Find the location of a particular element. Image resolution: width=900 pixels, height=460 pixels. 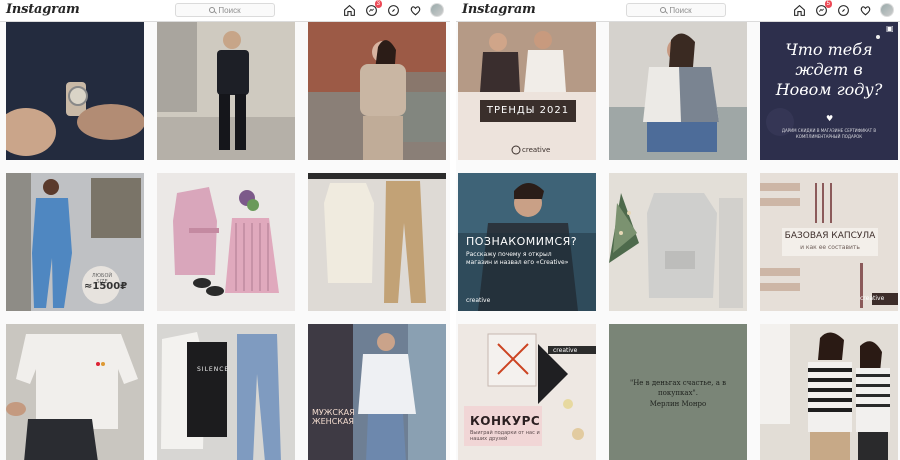

post-denim-jacket-set: SILENCE is located at coordinates (226, 392).